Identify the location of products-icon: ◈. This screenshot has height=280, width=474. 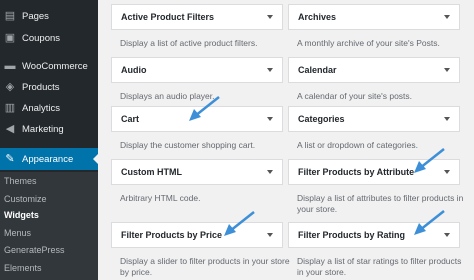
(10, 87).